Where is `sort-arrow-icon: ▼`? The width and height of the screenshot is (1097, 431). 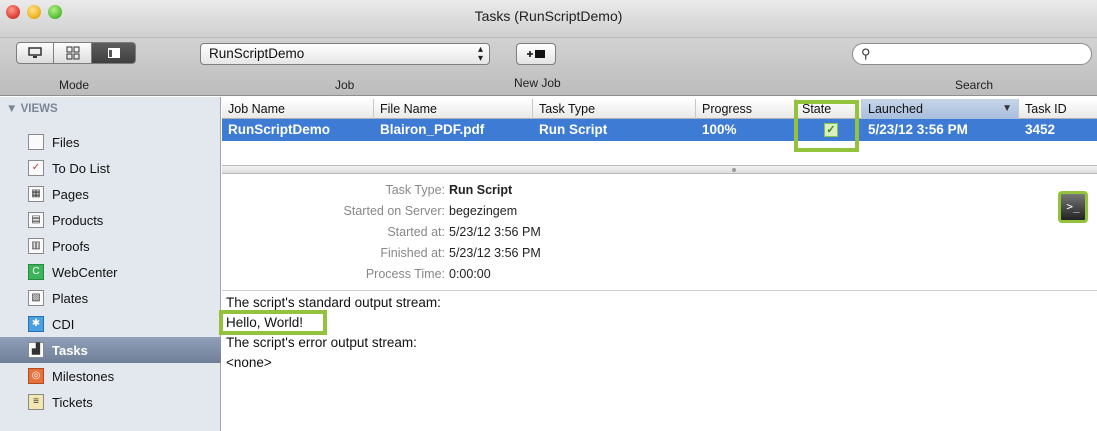 sort-arrow-icon: ▼ is located at coordinates (1007, 108).